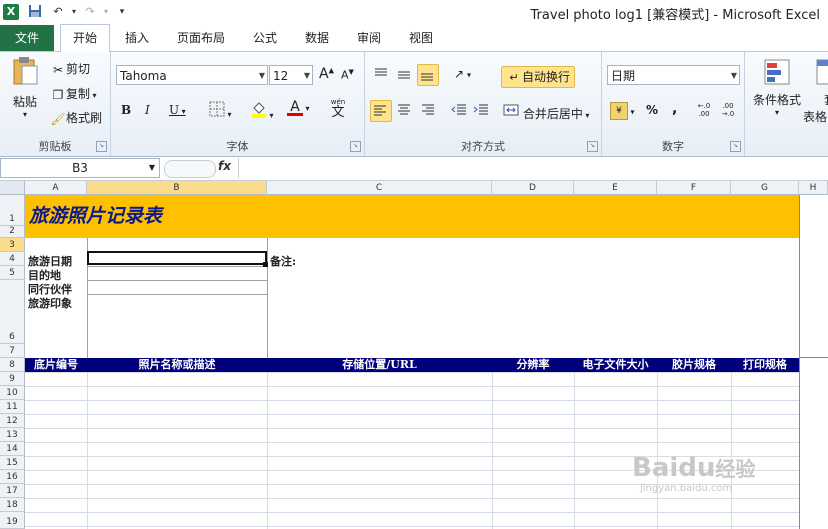  Describe the element at coordinates (190, 169) in the screenshot. I see `formula-bar-expander` at that location.